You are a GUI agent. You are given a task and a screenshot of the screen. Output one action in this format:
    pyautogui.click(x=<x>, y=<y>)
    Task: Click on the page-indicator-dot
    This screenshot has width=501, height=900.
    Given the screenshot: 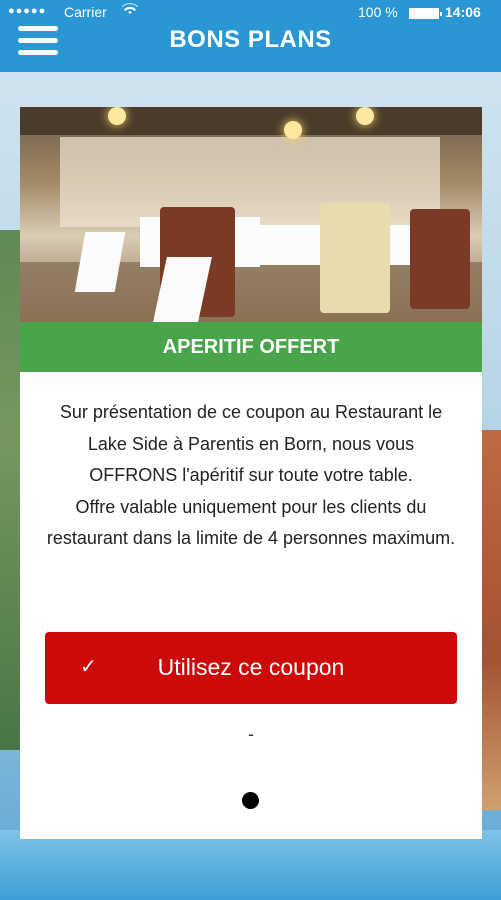 What is the action you would take?
    pyautogui.click(x=250, y=800)
    